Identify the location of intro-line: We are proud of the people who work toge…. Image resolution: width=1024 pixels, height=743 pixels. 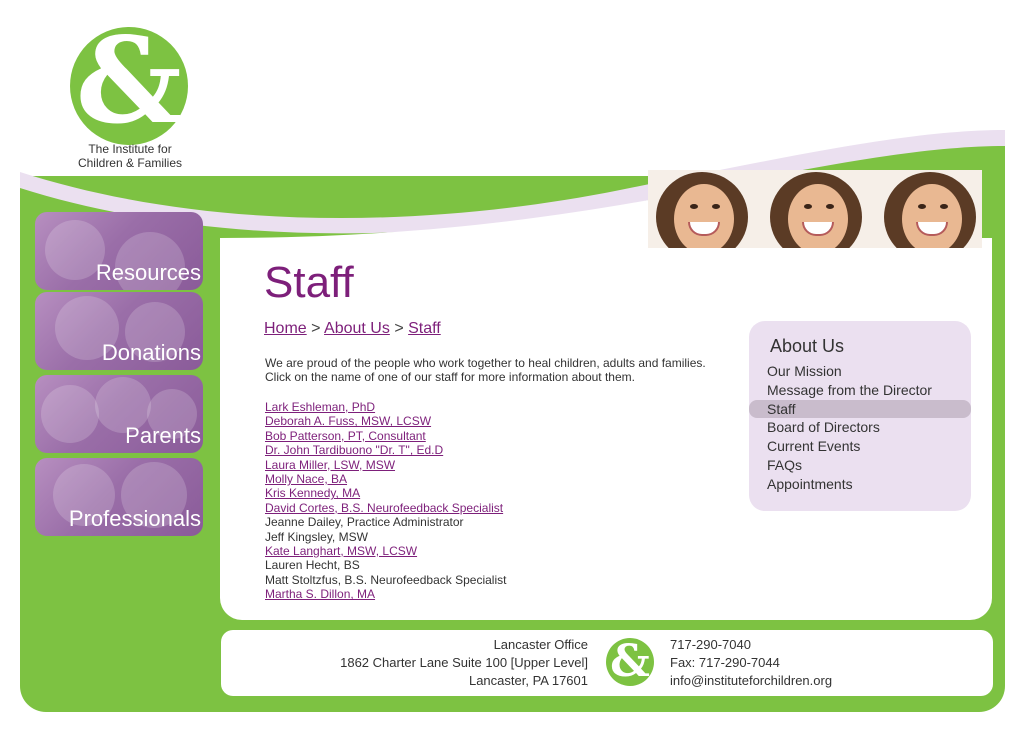
(485, 363).